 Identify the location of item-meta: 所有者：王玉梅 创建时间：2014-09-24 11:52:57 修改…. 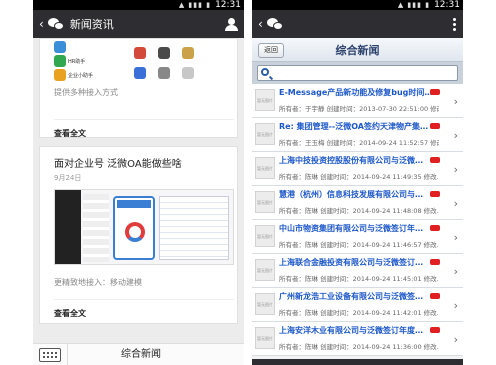
(359, 143).